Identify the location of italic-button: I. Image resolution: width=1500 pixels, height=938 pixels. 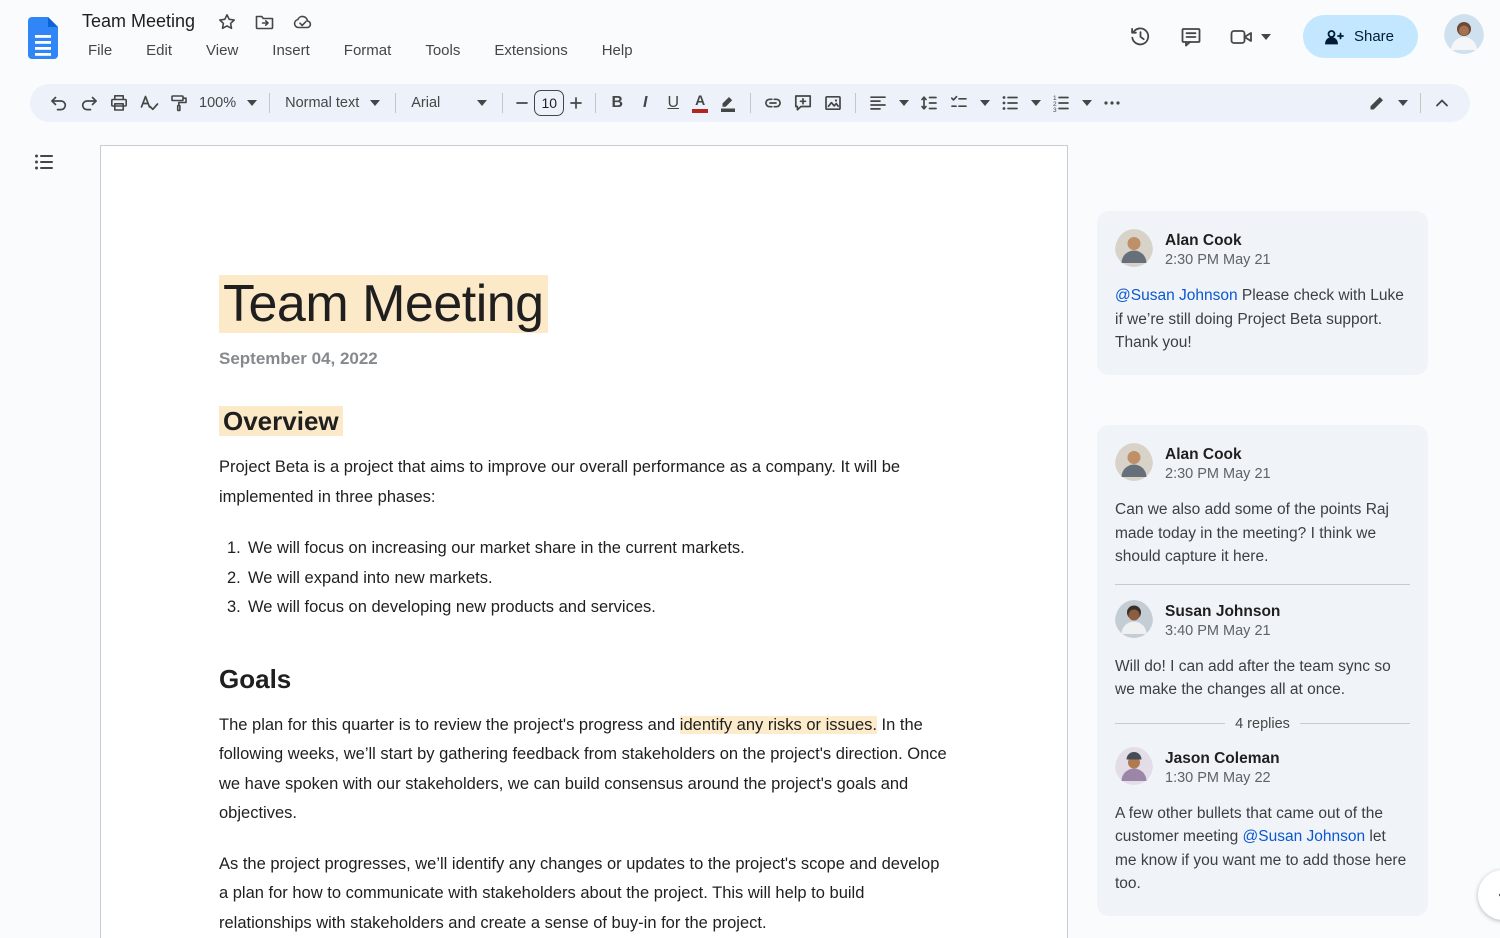
(645, 103).